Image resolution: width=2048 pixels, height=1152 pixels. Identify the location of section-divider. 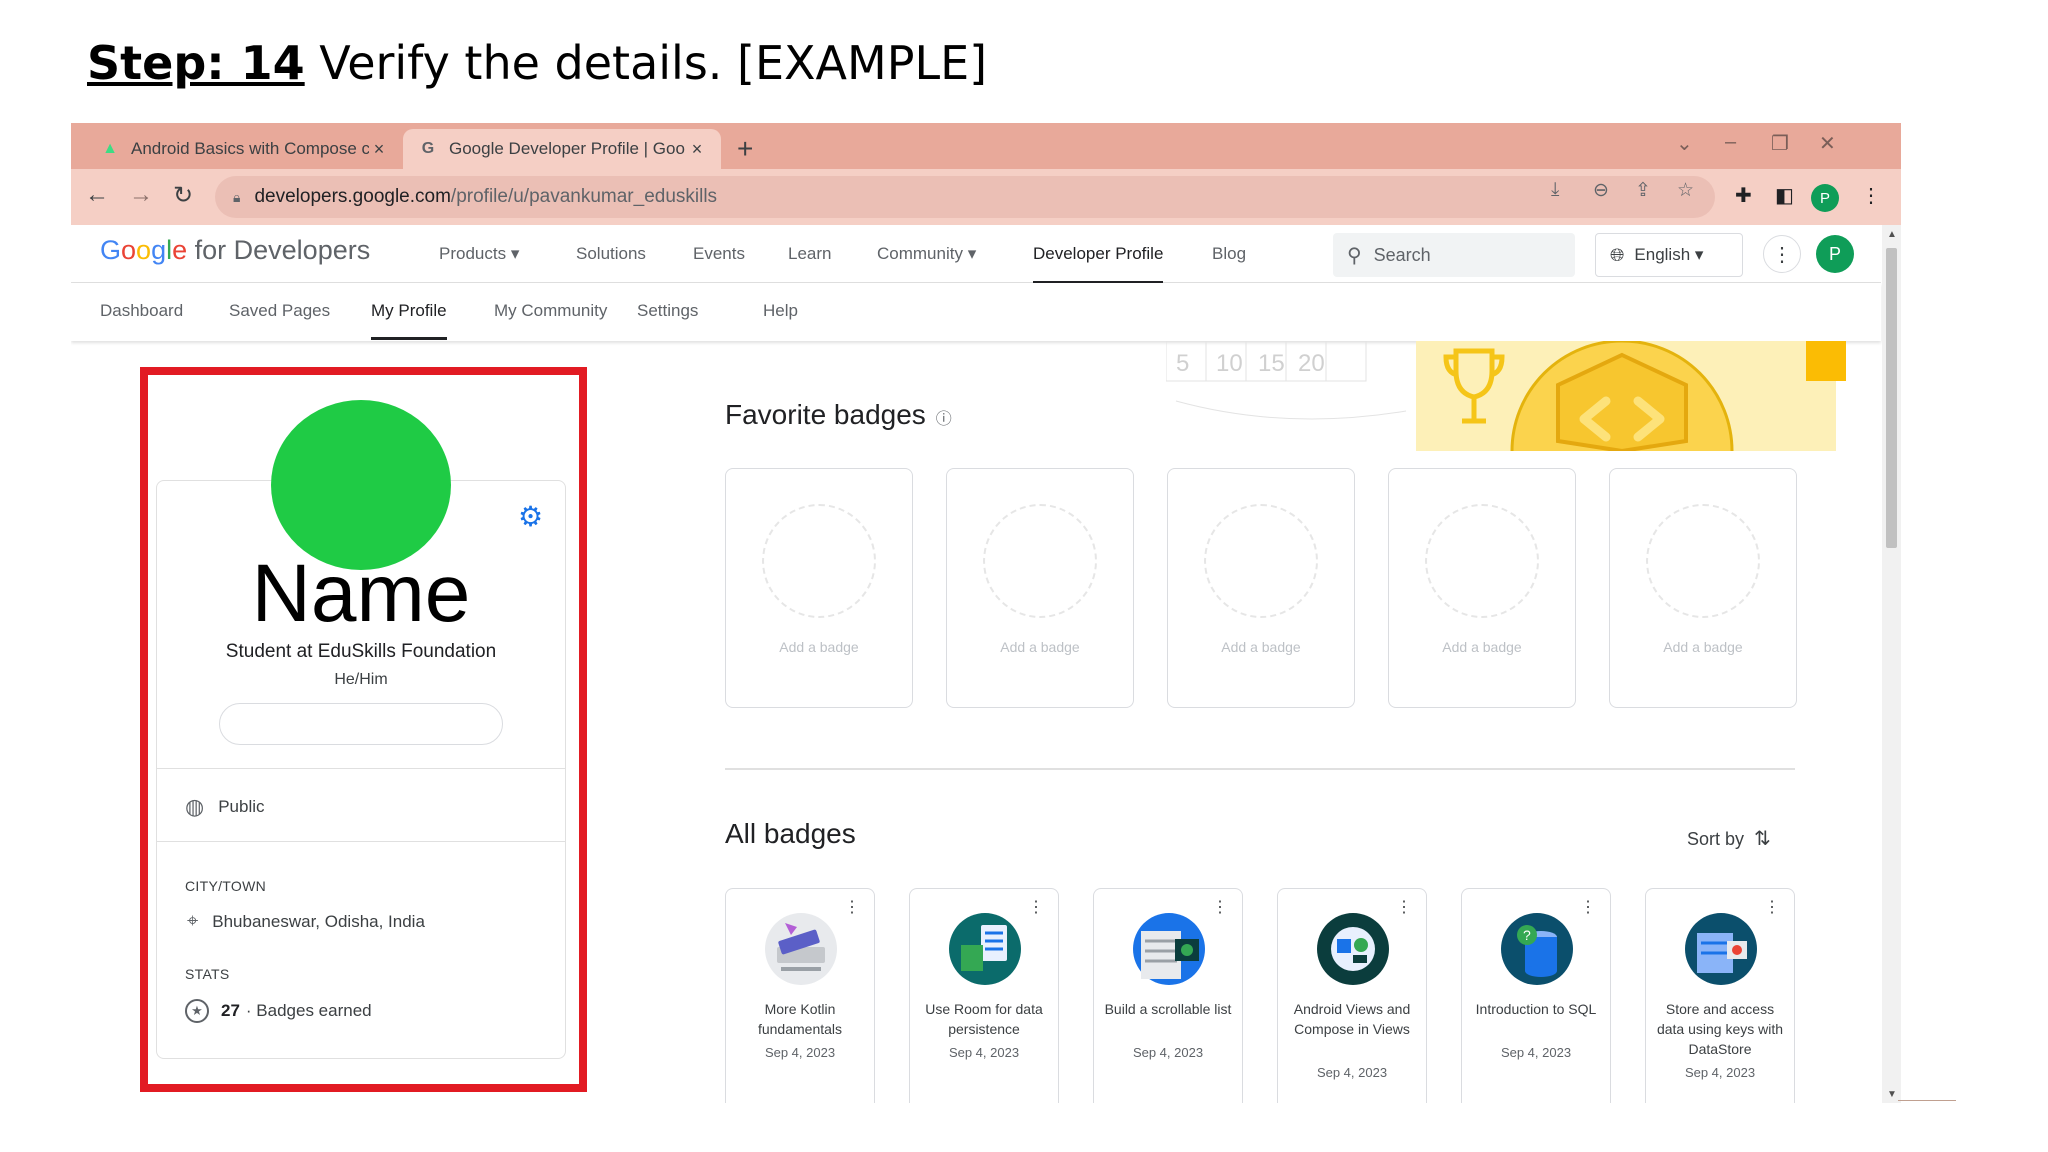
(1260, 769).